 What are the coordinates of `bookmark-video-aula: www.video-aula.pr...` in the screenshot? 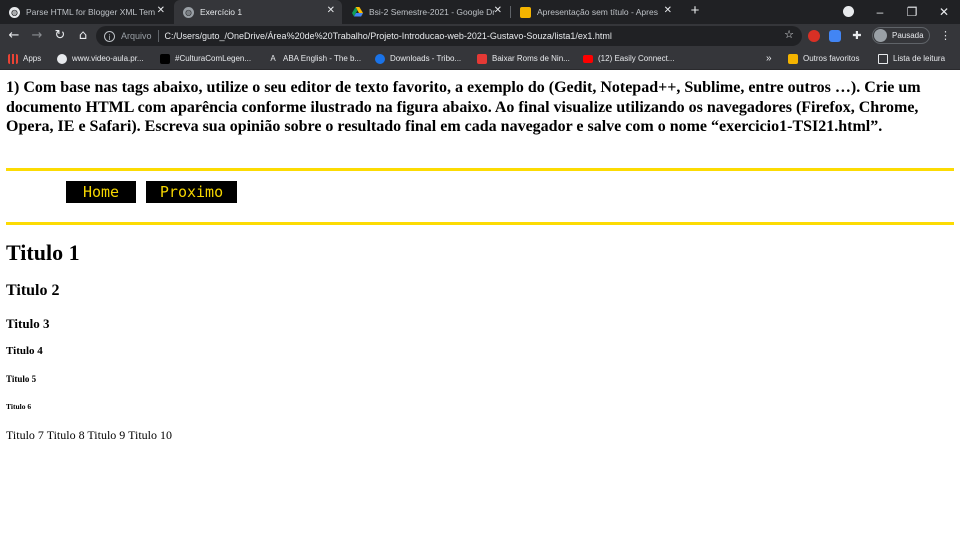 It's located at (100, 58).